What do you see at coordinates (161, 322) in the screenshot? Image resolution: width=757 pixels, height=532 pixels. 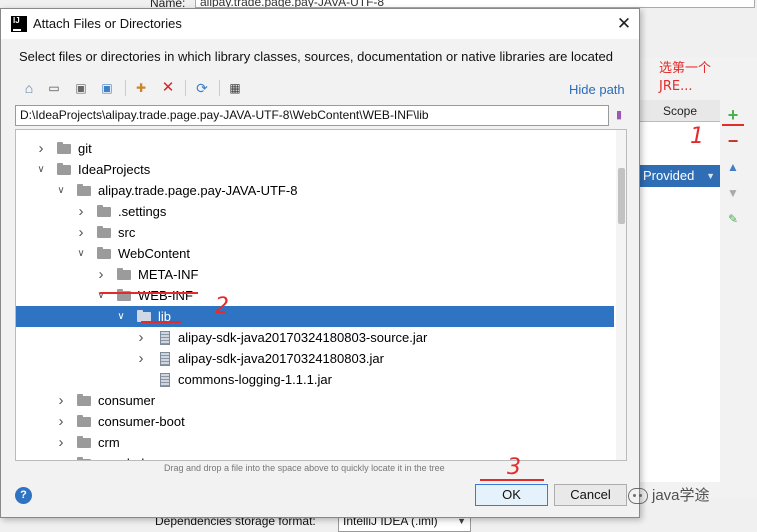 I see `annotation-underline-lib` at bounding box center [161, 322].